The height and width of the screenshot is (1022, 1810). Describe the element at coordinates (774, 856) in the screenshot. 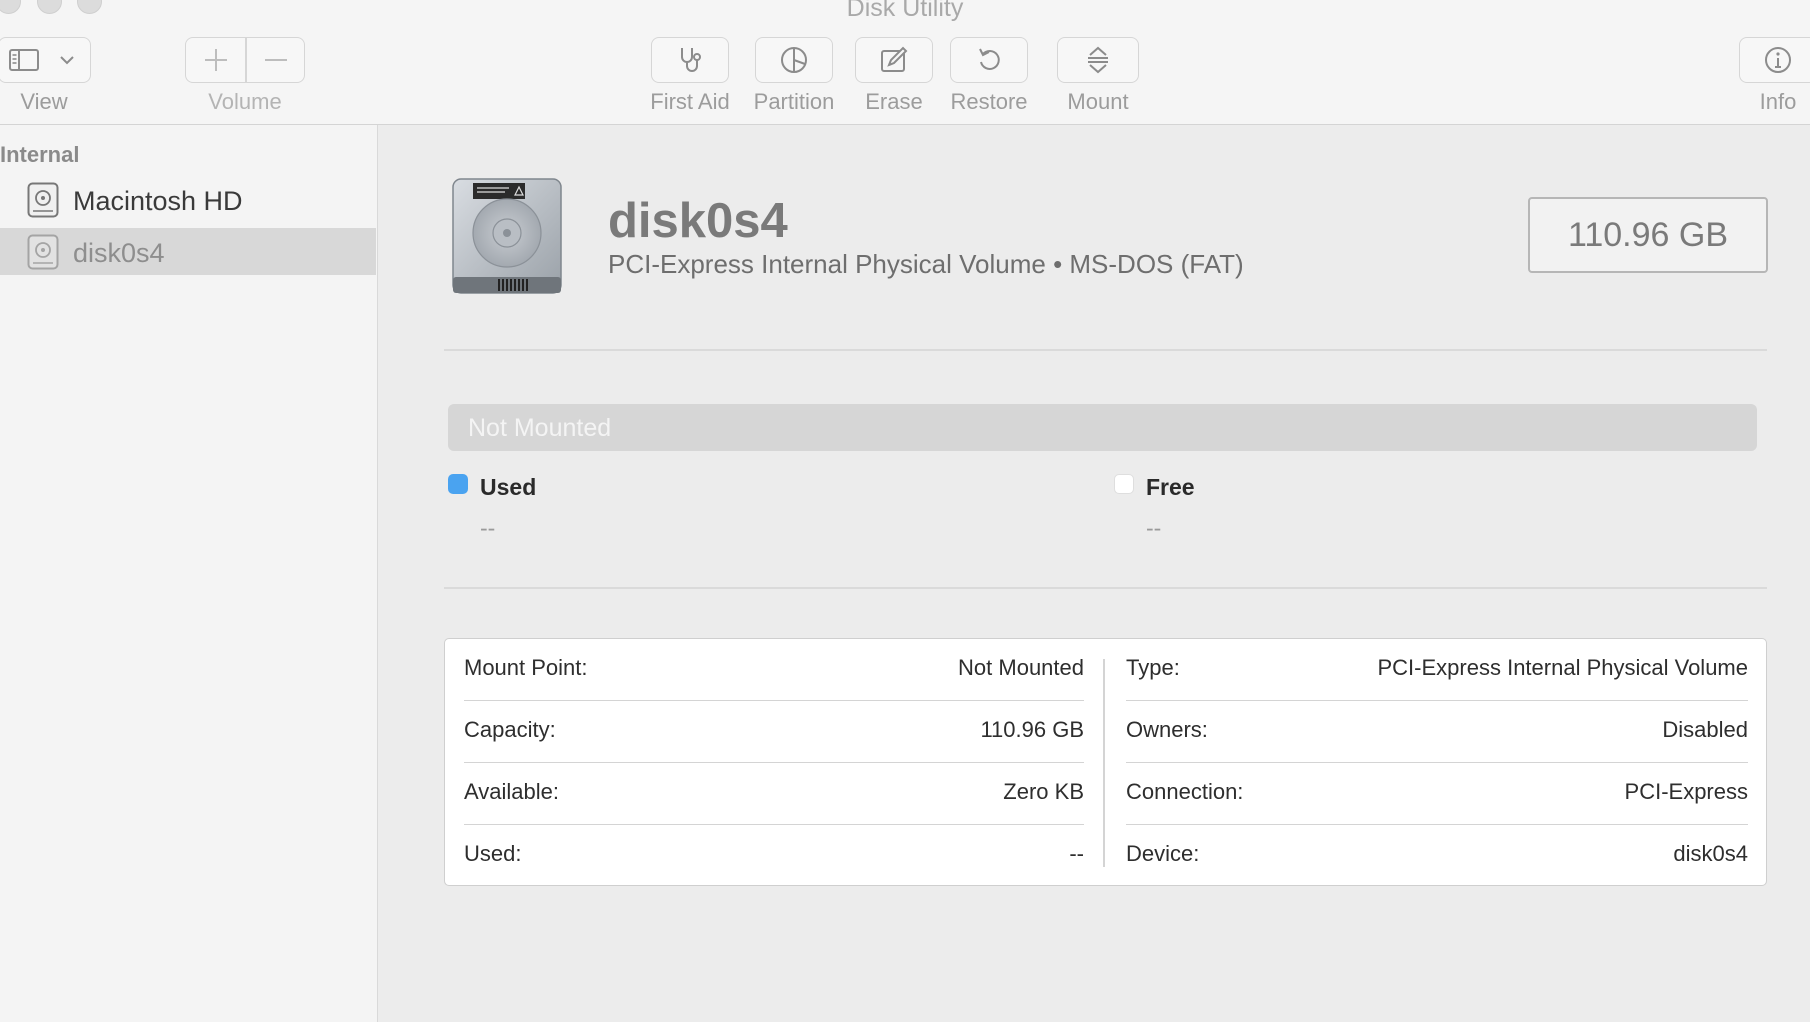

I see `info-row-used: Used: --` at that location.